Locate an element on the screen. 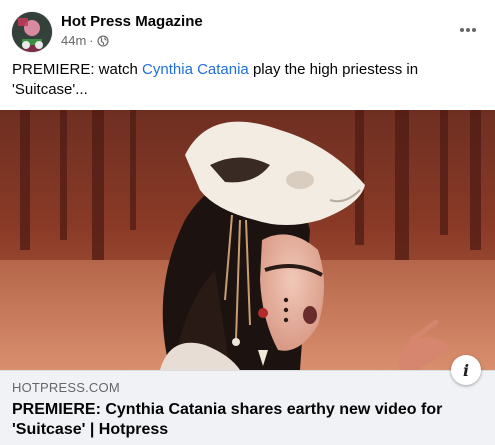 The image size is (495, 445). page-name: Hot Press Magazine is located at coordinates (132, 22).